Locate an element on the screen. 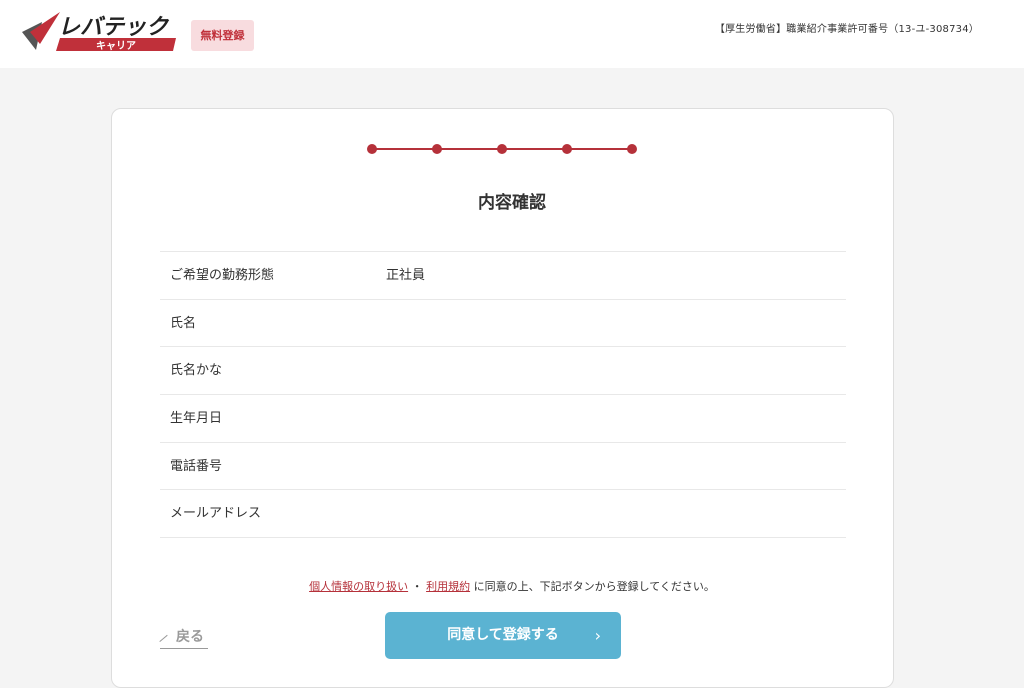  progress-stepper is located at coordinates (502, 149).